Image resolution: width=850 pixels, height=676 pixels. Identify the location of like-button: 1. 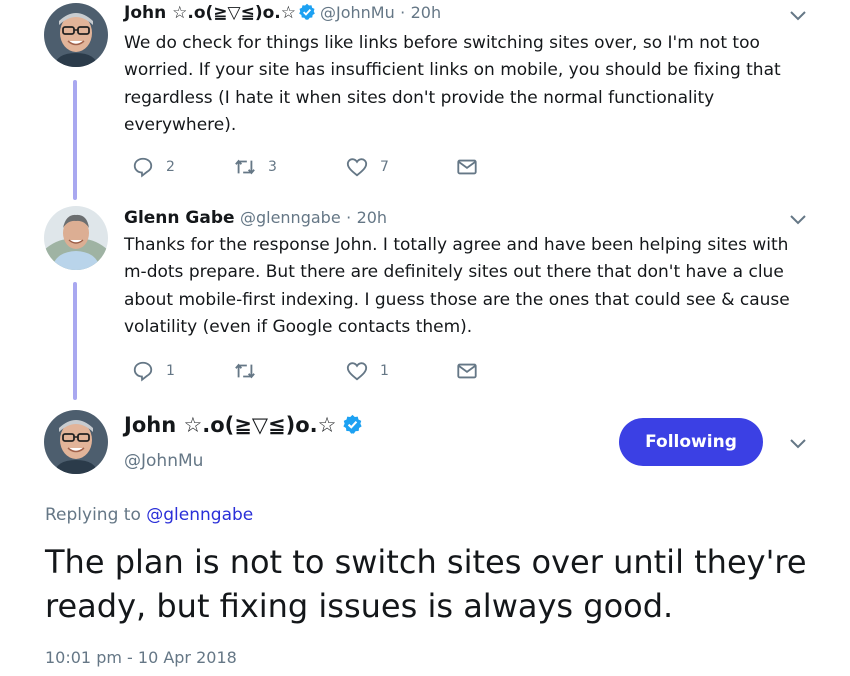
(367, 371).